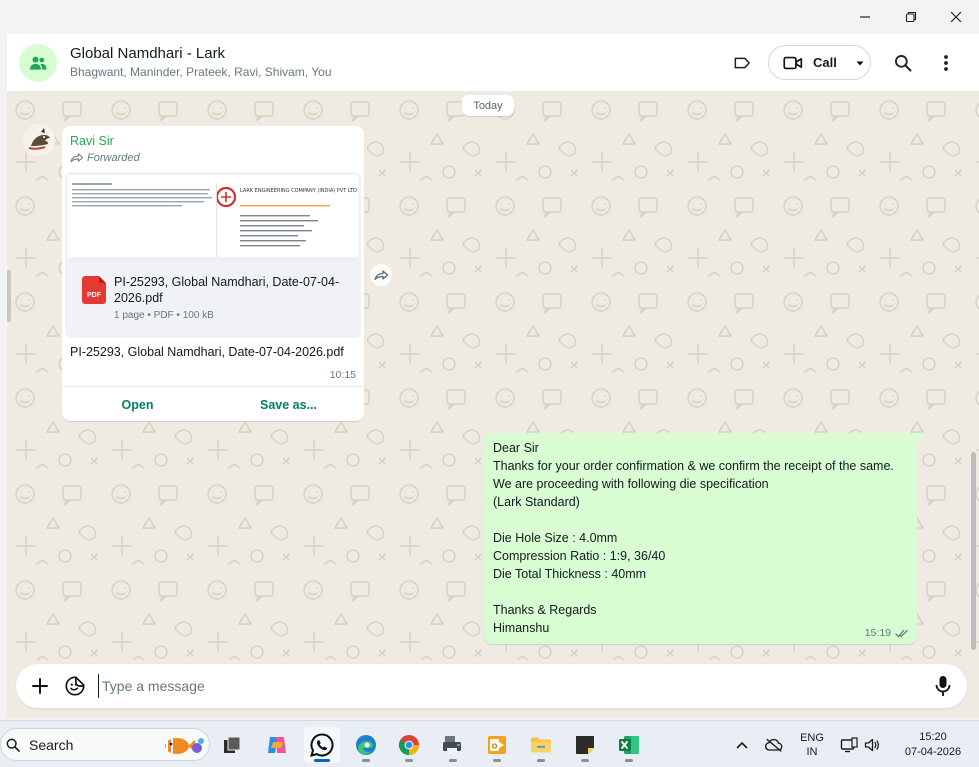 This screenshot has width=979, height=767. What do you see at coordinates (933, 737) in the screenshot?
I see `clock-time: 15:20` at bounding box center [933, 737].